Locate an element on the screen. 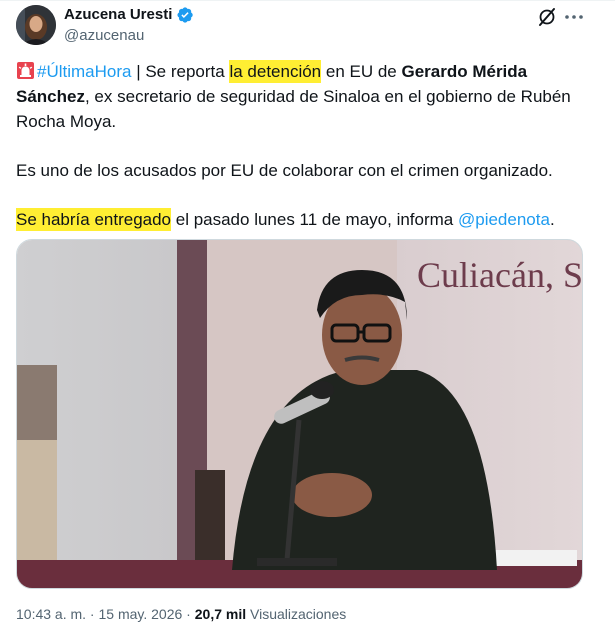 This screenshot has height=628, width=615. mention-link: @piedenota is located at coordinates (504, 219).